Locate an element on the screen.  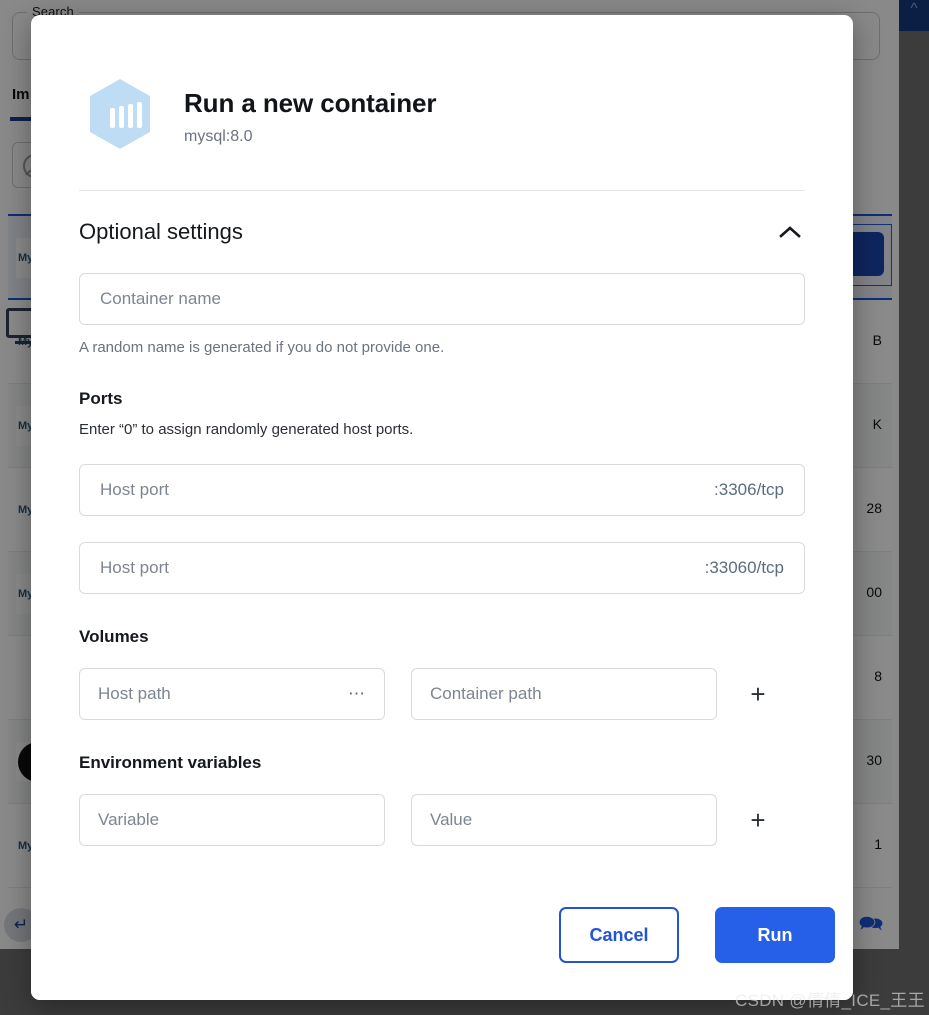
host-port-input-2: Host port :33060/tcp is located at coordinates (442, 568).